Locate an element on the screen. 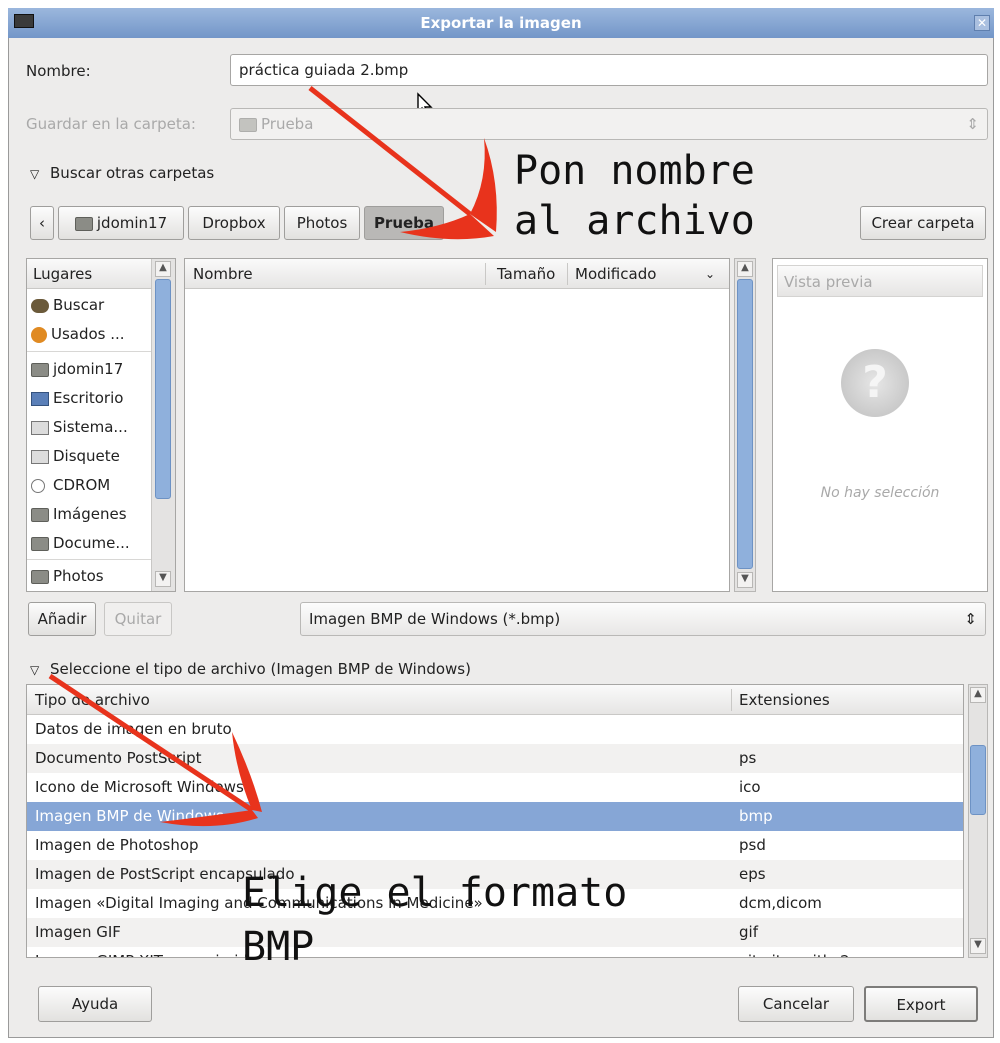  window-menu-icon is located at coordinates (24, 21).